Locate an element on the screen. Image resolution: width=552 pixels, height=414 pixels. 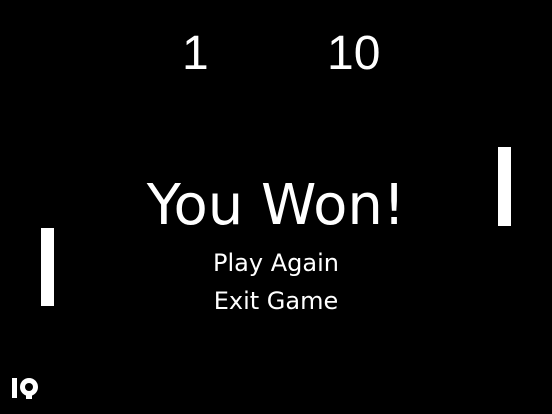
game-logo-icon is located at coordinates (25, 388).